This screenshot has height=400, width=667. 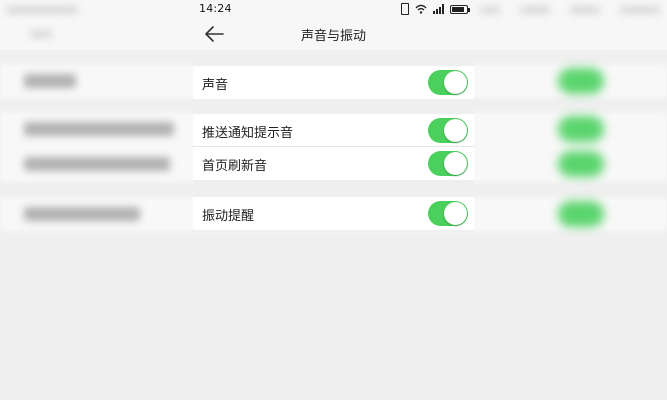 I want to click on bg-blur-statusbar-left, so click(x=42, y=10).